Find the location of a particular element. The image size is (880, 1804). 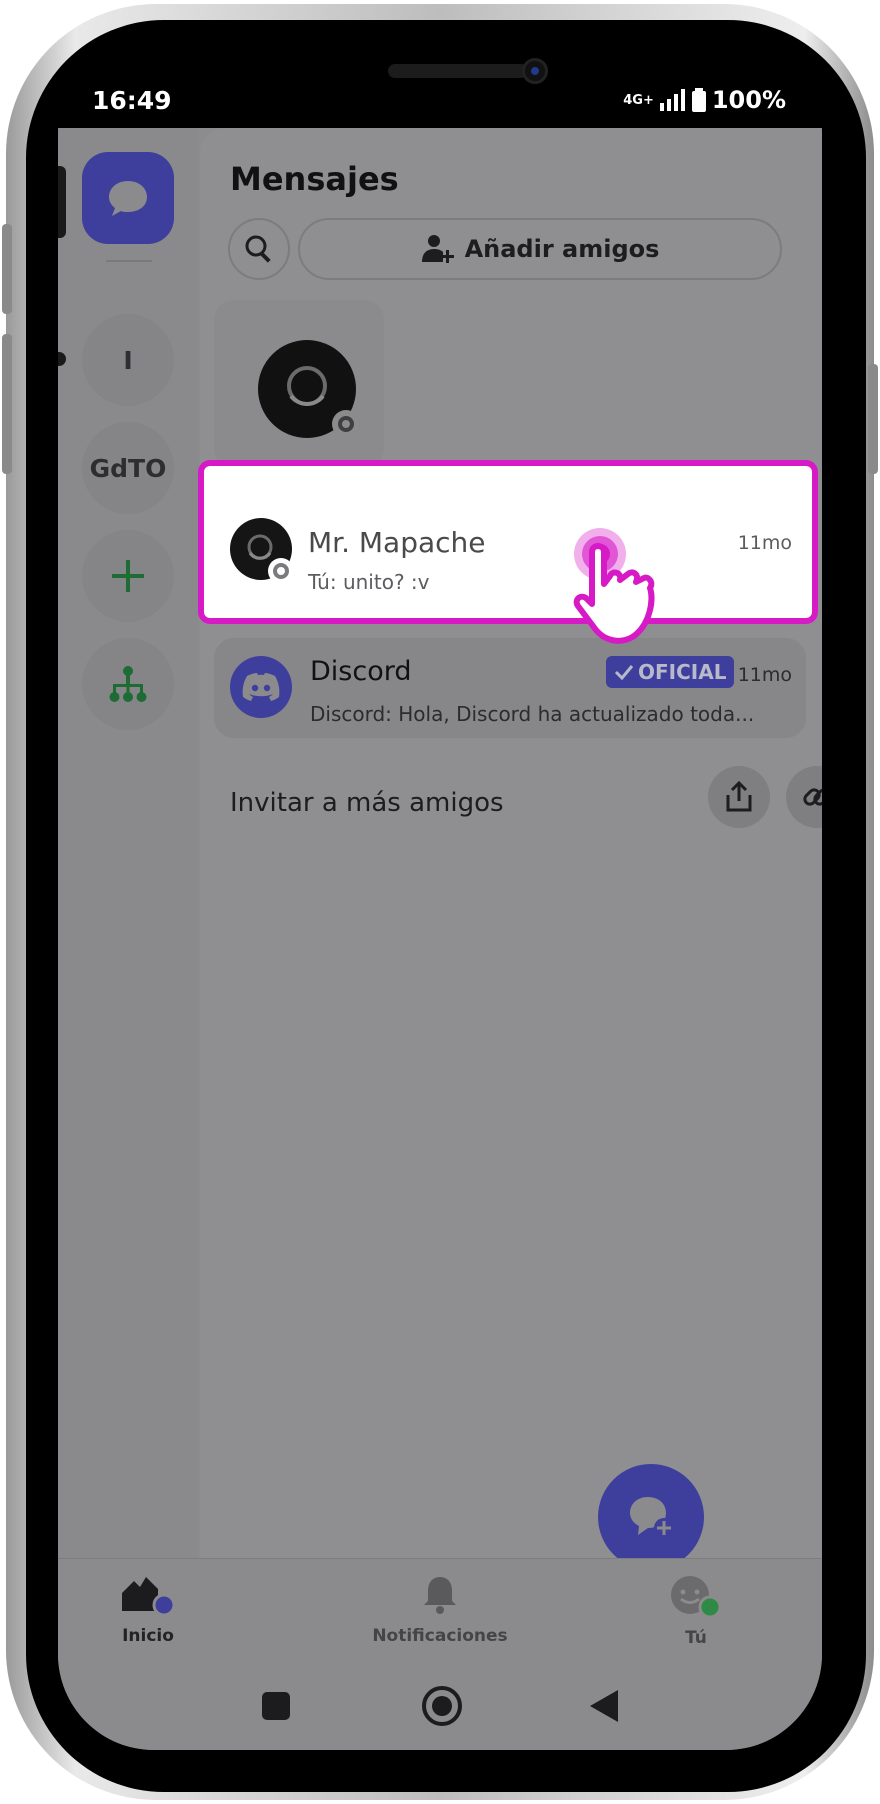

invite-friends-label: Invitar a más amigos is located at coordinates (367, 803).